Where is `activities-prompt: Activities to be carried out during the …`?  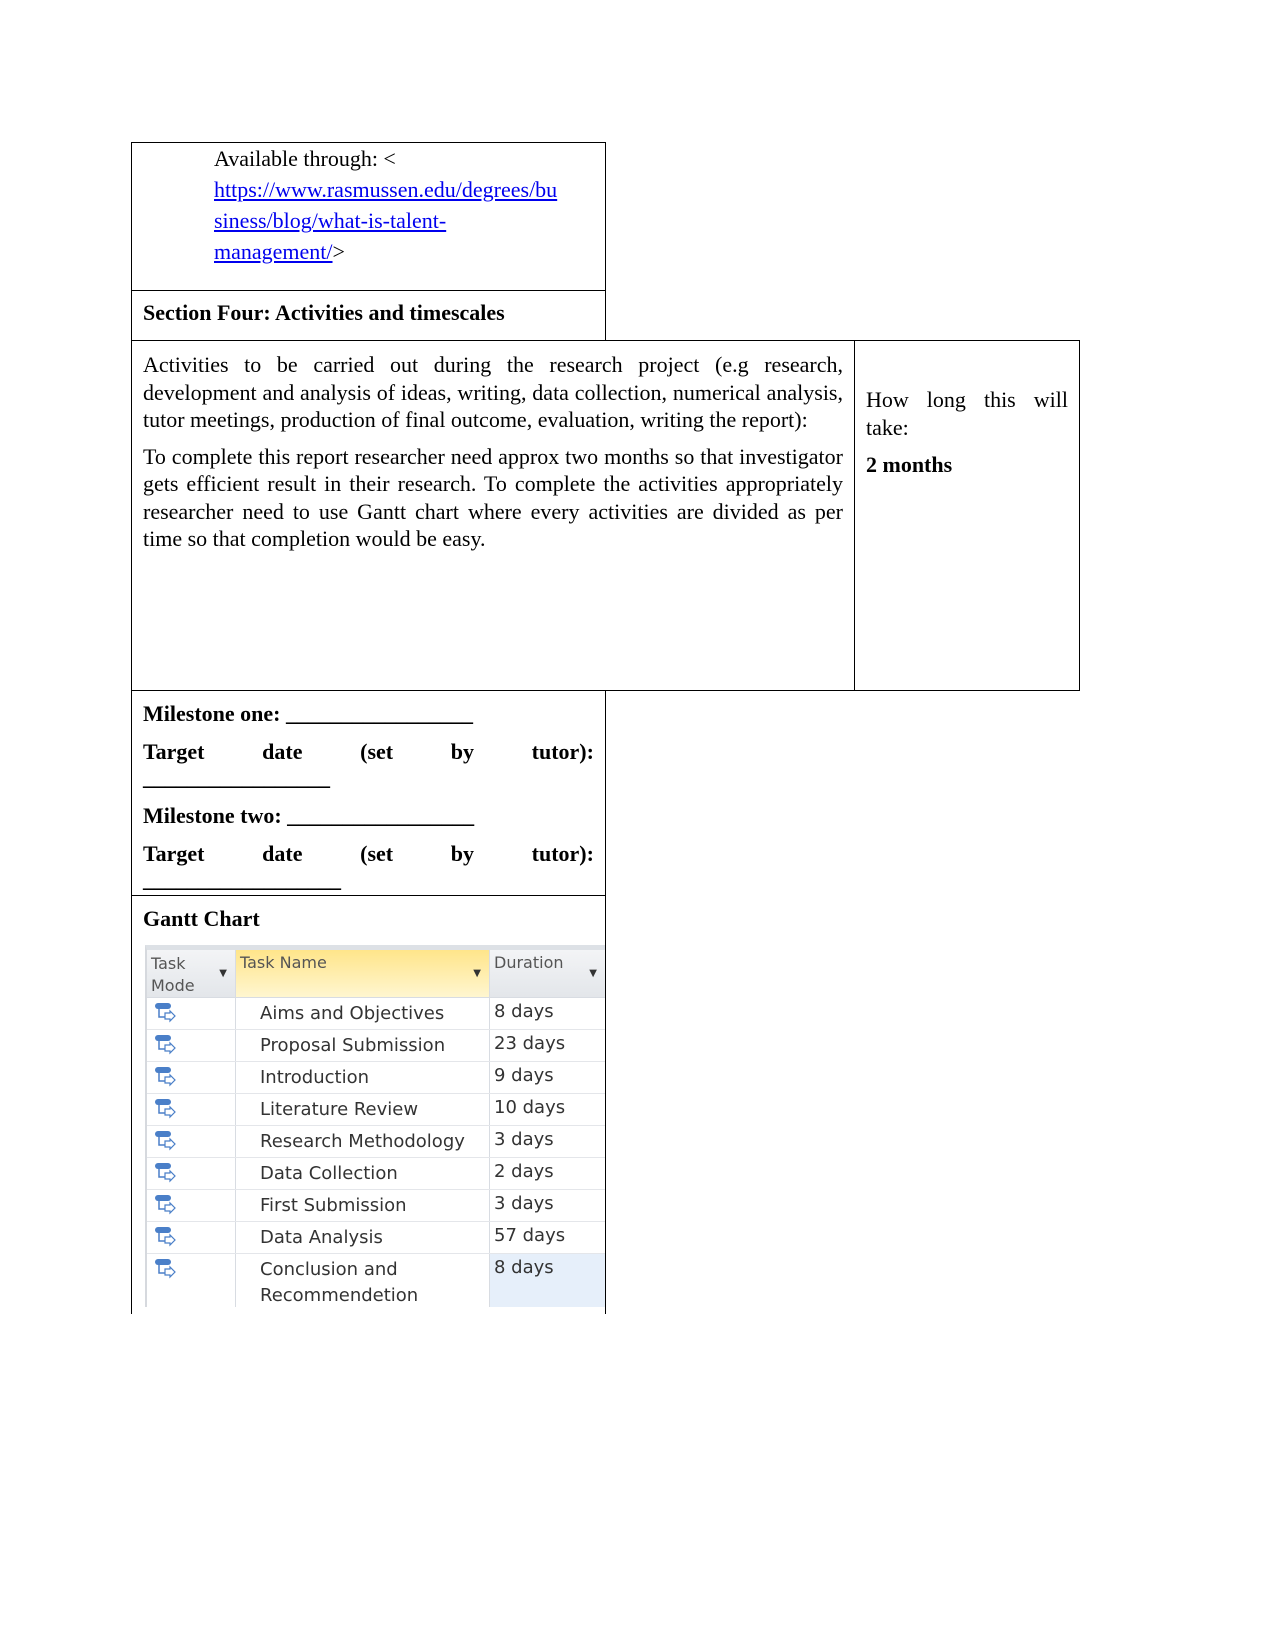 activities-prompt: Activities to be carried out during the … is located at coordinates (493, 392).